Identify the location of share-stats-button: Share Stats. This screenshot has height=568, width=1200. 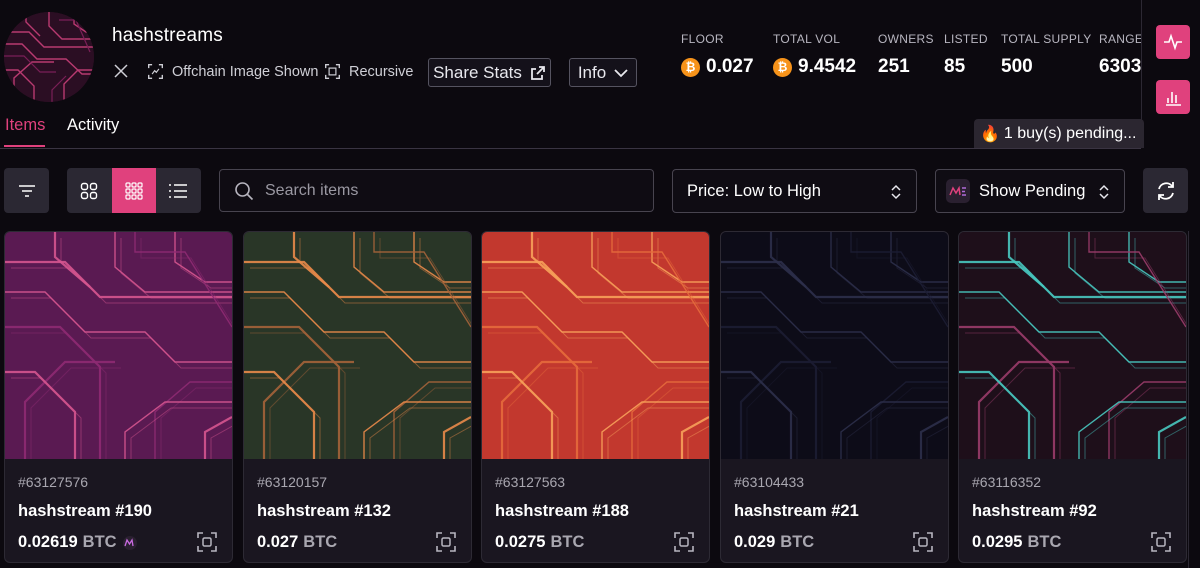
(489, 72).